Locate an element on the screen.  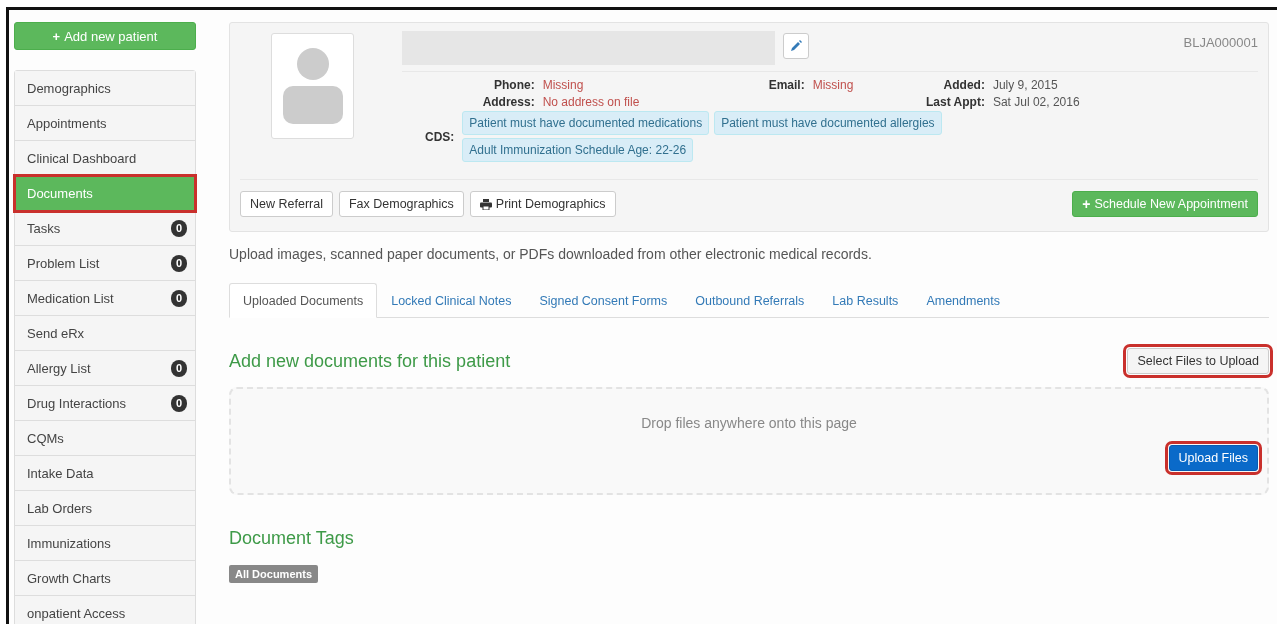
sidebar-item: Growth Charts is located at coordinates (105, 578).